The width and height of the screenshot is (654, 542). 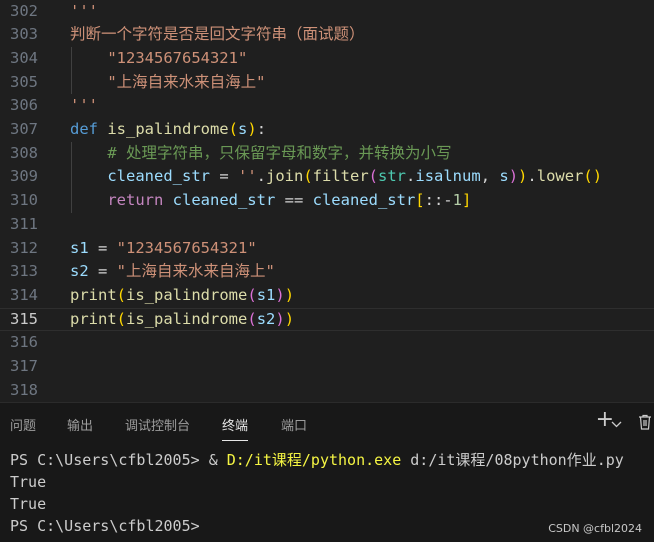 What do you see at coordinates (327, 106) in the screenshot?
I see `code-line: 306 '''` at bounding box center [327, 106].